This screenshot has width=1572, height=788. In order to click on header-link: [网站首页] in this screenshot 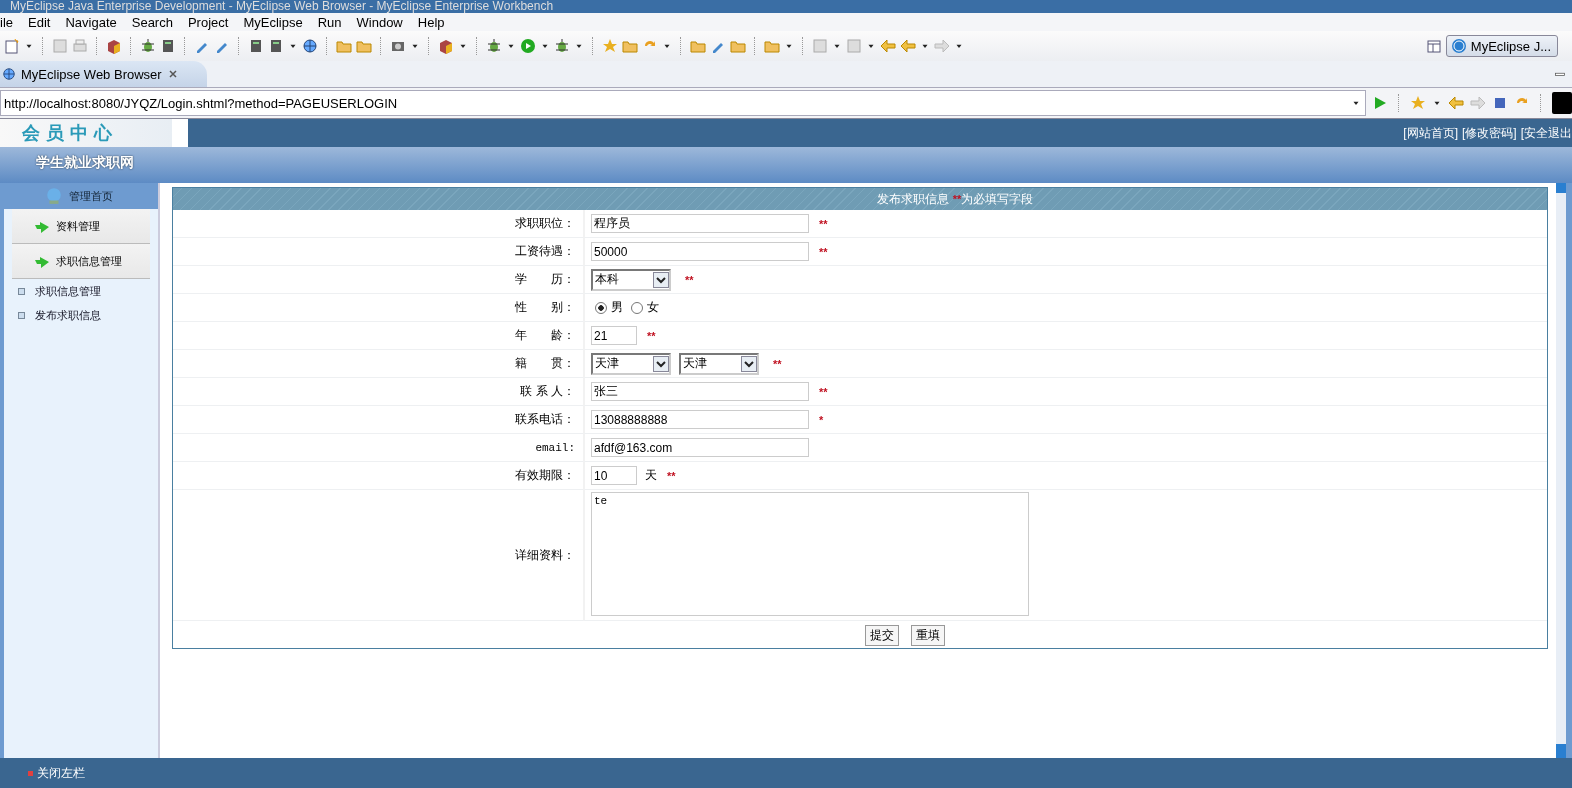, I will do `click(1430, 133)`.